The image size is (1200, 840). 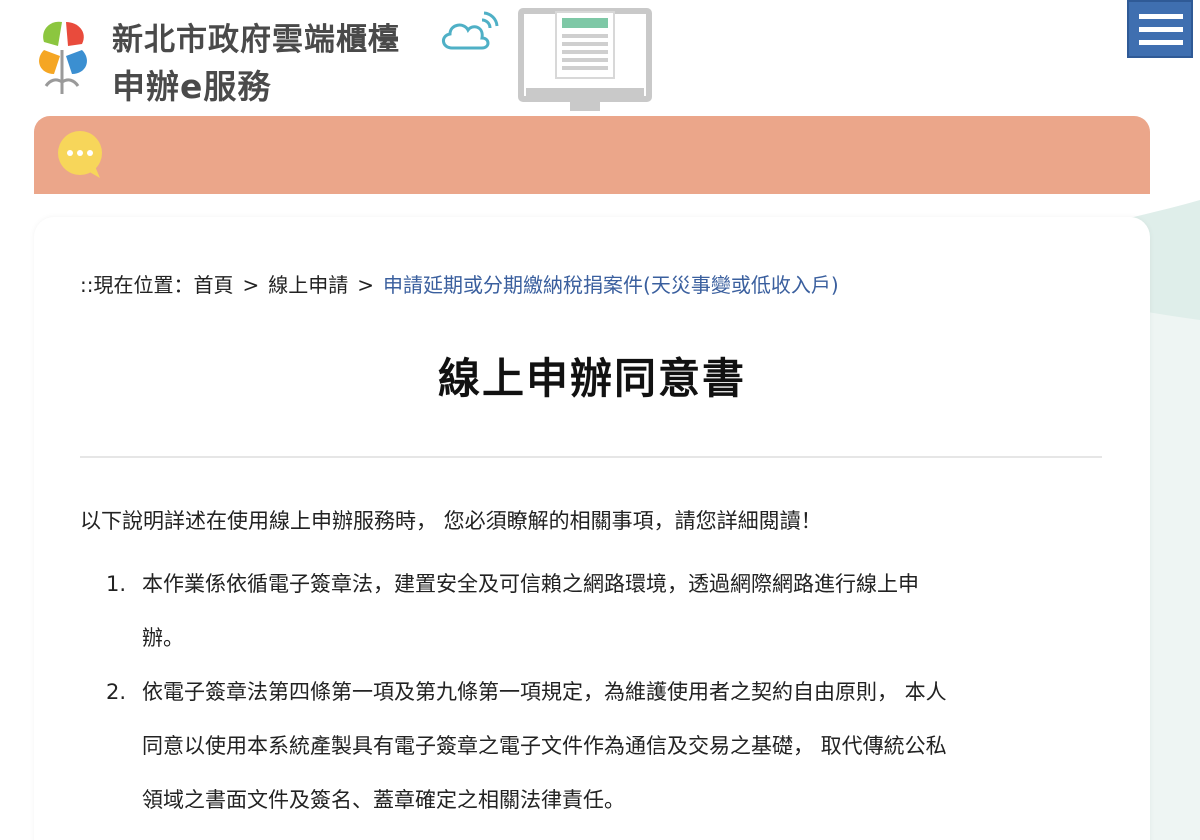 I want to click on page-banner, so click(x=592, y=155).